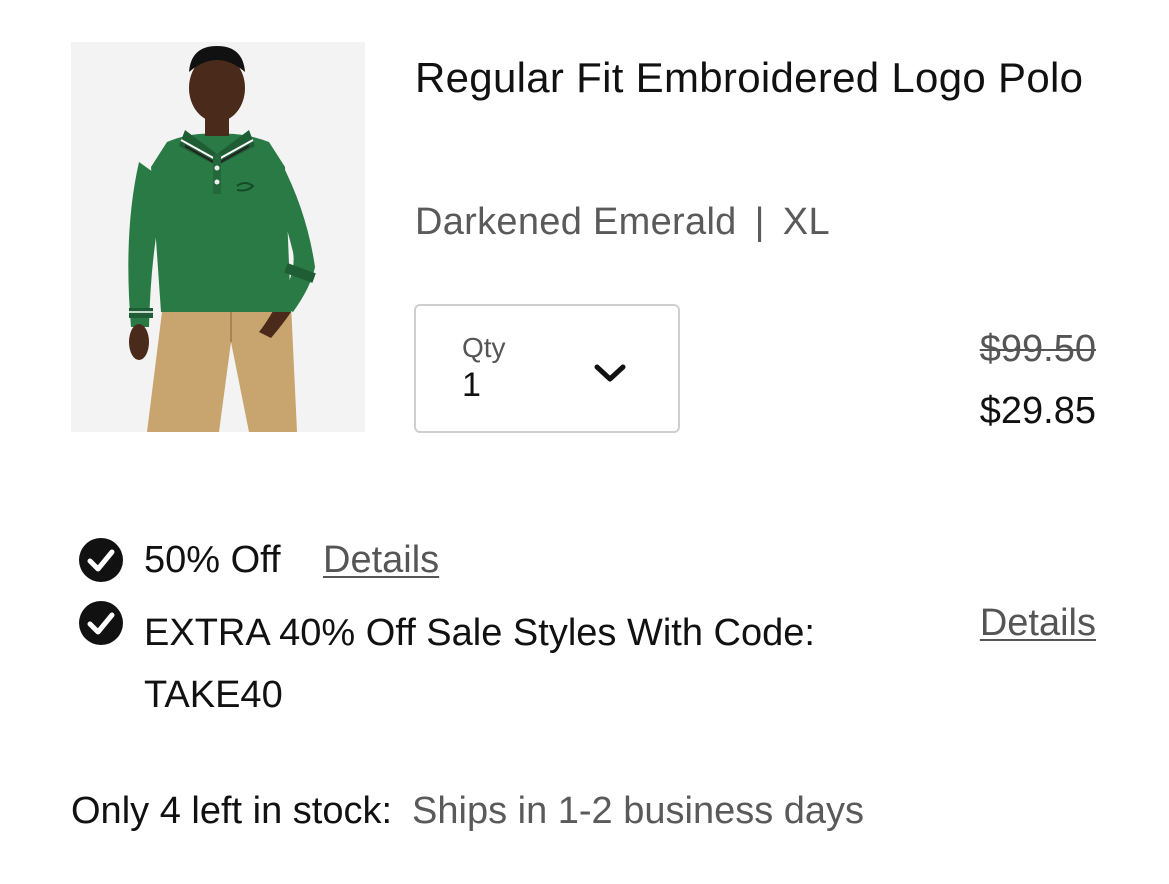 The width and height of the screenshot is (1169, 884). Describe the element at coordinates (471, 385) in the screenshot. I see `quantity-value: 1` at that location.